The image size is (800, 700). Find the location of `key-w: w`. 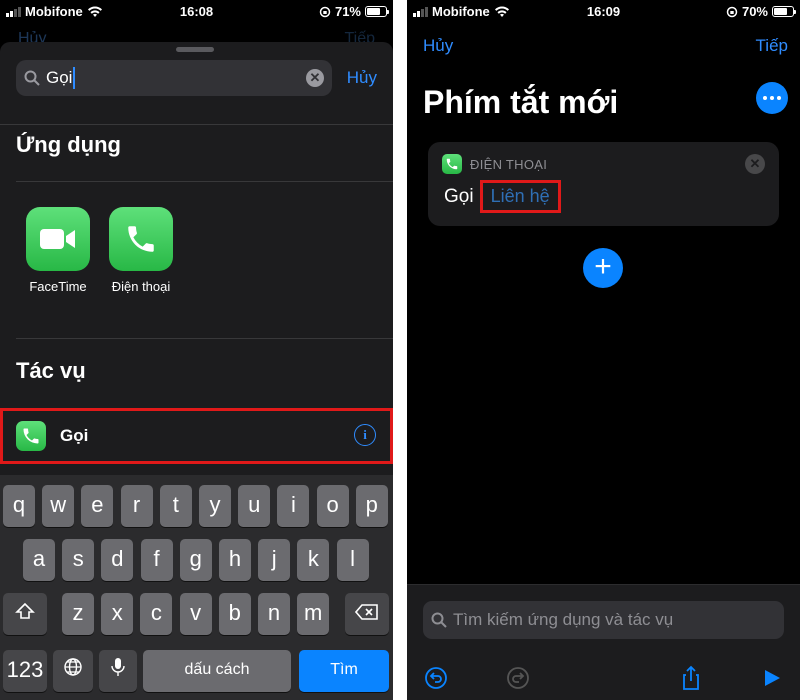

key-w: w is located at coordinates (58, 506).